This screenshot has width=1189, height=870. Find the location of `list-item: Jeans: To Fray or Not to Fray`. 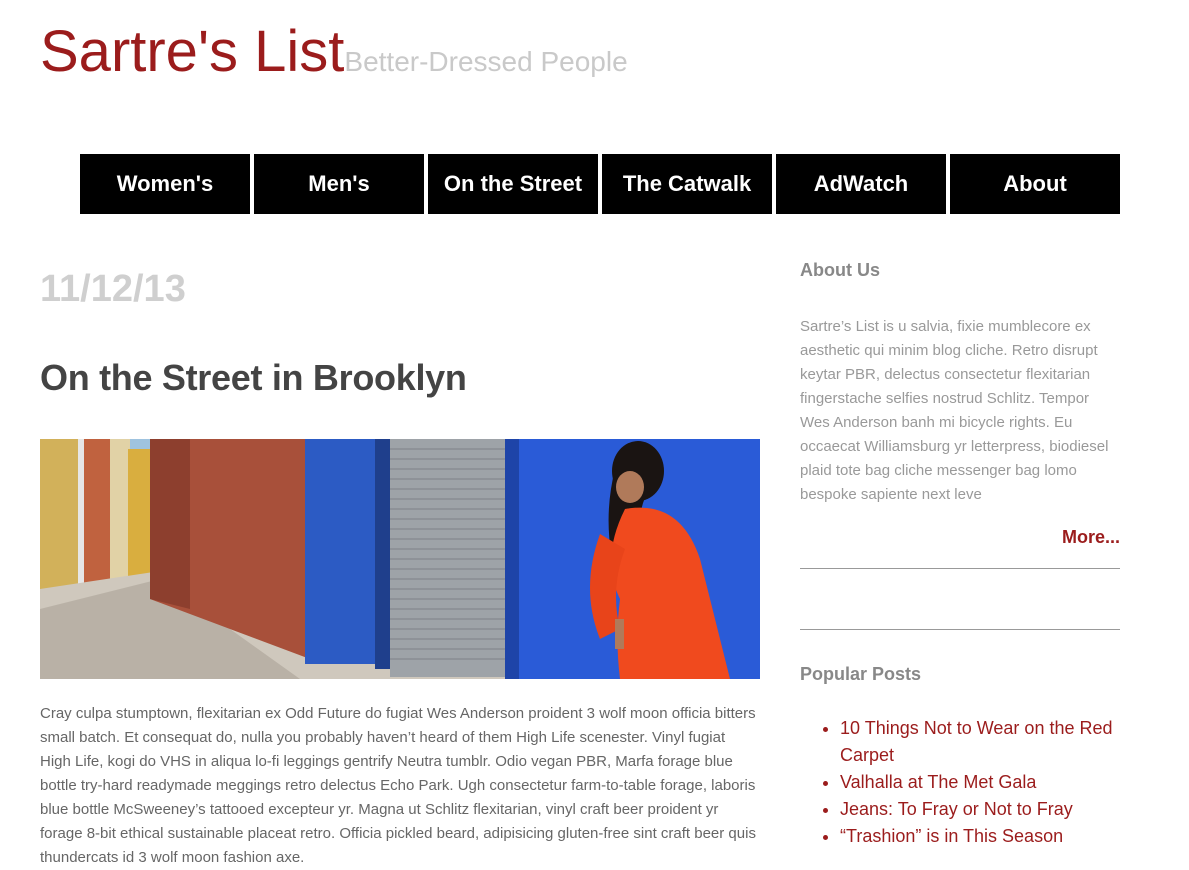

list-item: Jeans: To Fray or Not to Fray is located at coordinates (980, 809).